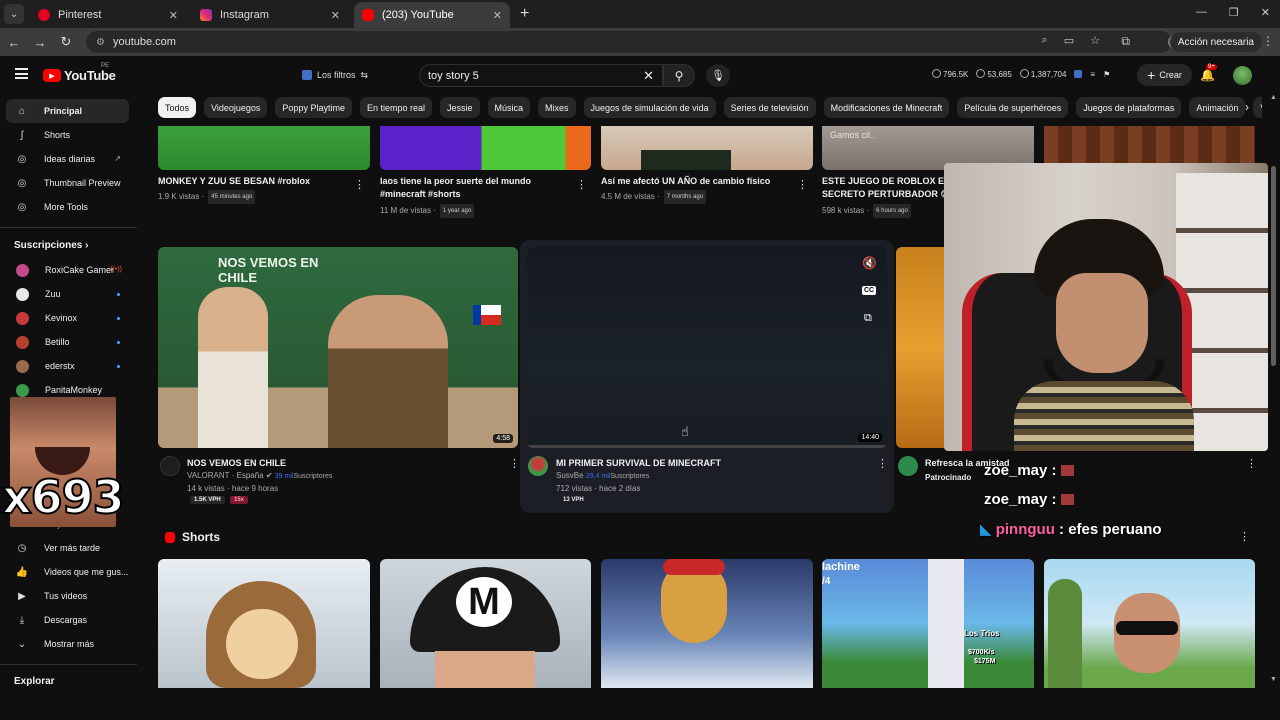 The image size is (1280, 720). What do you see at coordinates (67, 294) in the screenshot?
I see `sidebar-sub-zuu: Zuu` at bounding box center [67, 294].